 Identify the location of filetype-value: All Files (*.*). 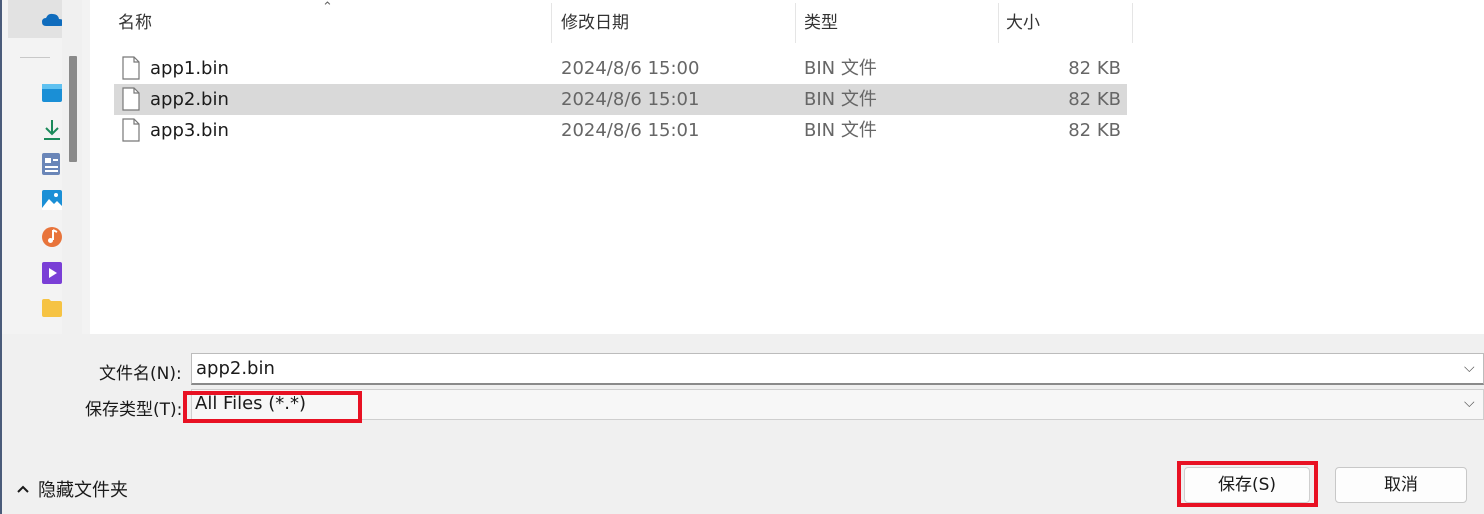
(251, 403).